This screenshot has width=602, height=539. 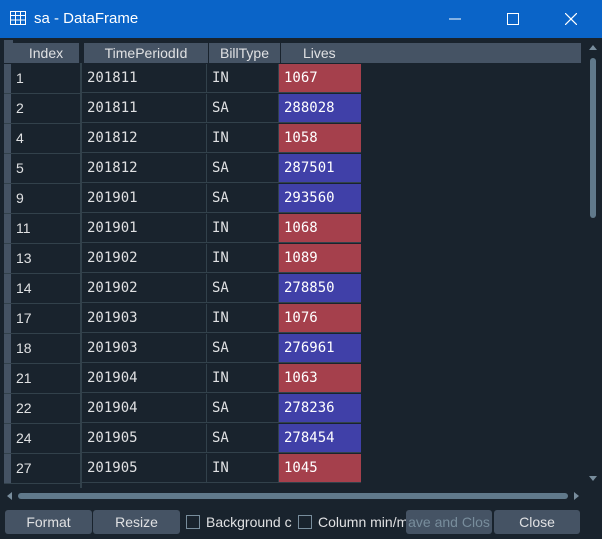 What do you see at coordinates (48, 522) in the screenshot?
I see `format-button: Format` at bounding box center [48, 522].